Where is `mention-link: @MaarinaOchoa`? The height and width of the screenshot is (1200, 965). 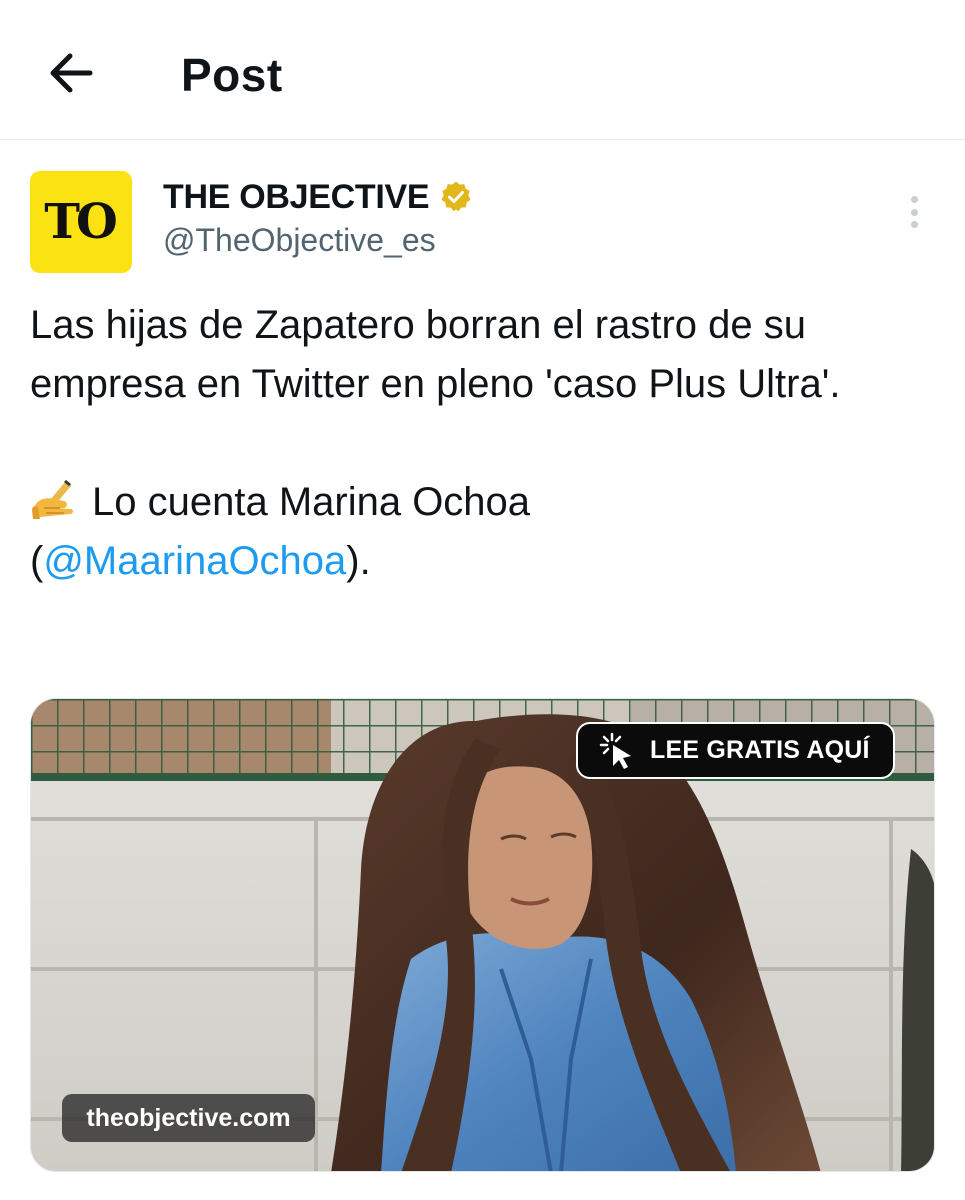
mention-link: @MaarinaOchoa is located at coordinates (194, 561).